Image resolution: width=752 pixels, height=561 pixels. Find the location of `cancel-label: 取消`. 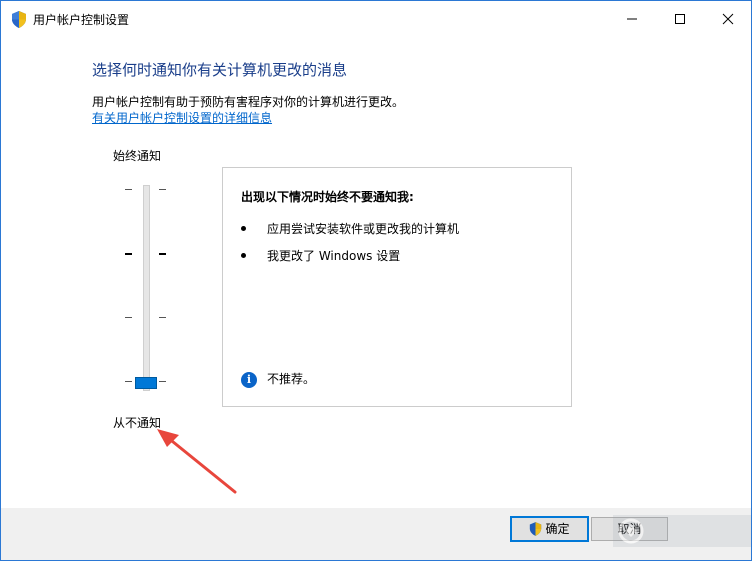

cancel-label: 取消 is located at coordinates (629, 529).